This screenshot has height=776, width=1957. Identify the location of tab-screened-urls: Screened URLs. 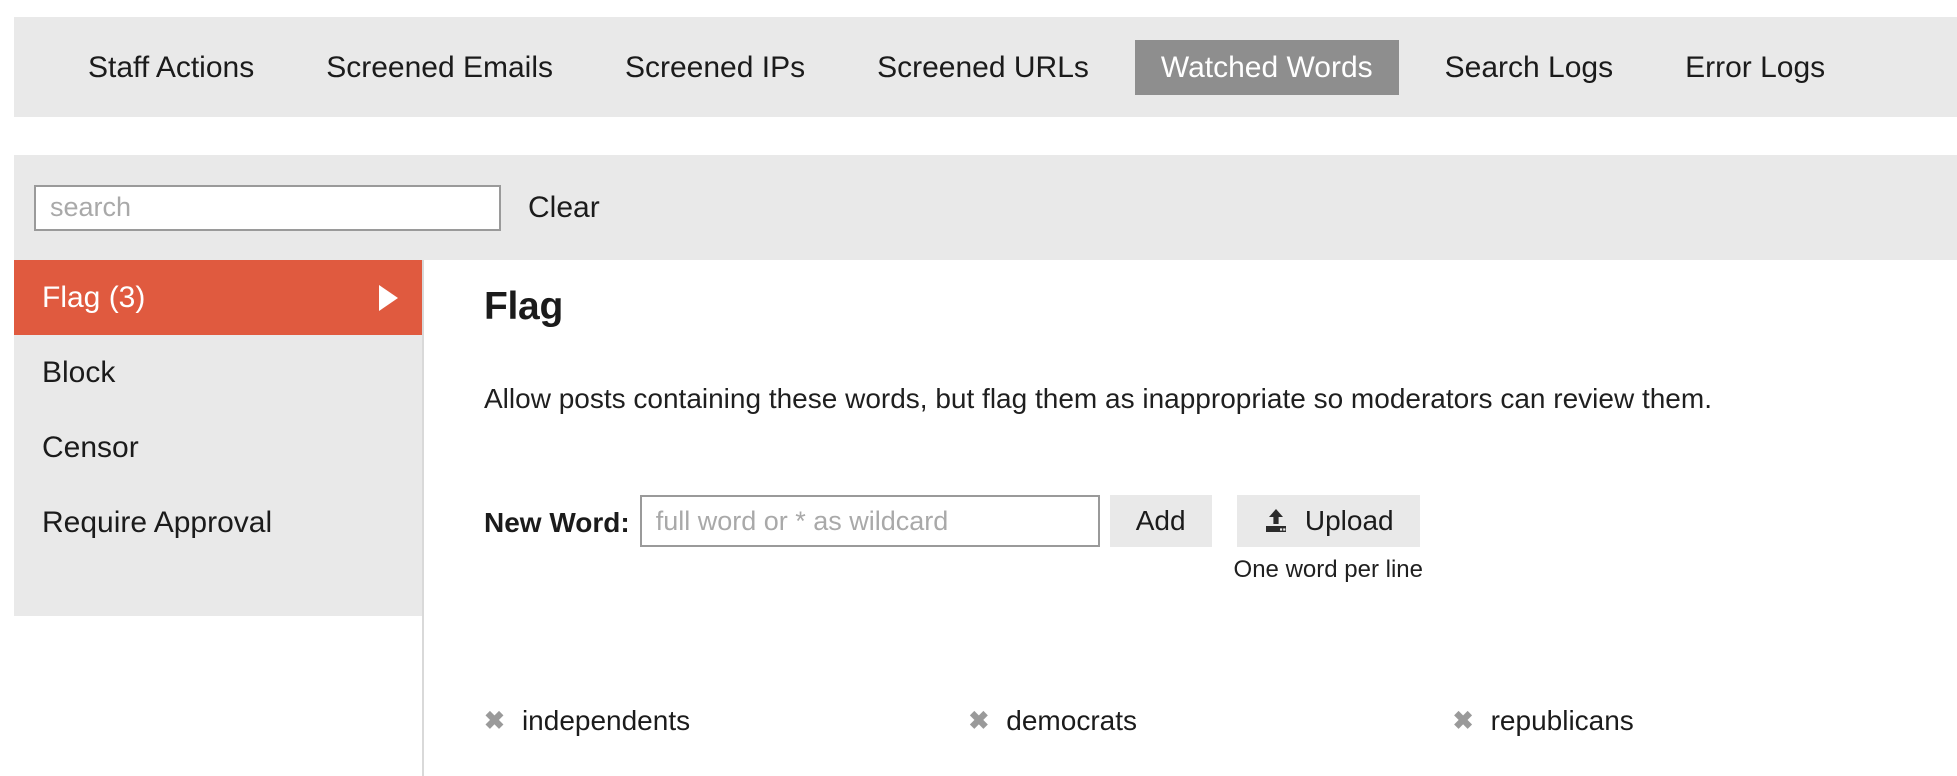
(983, 67).